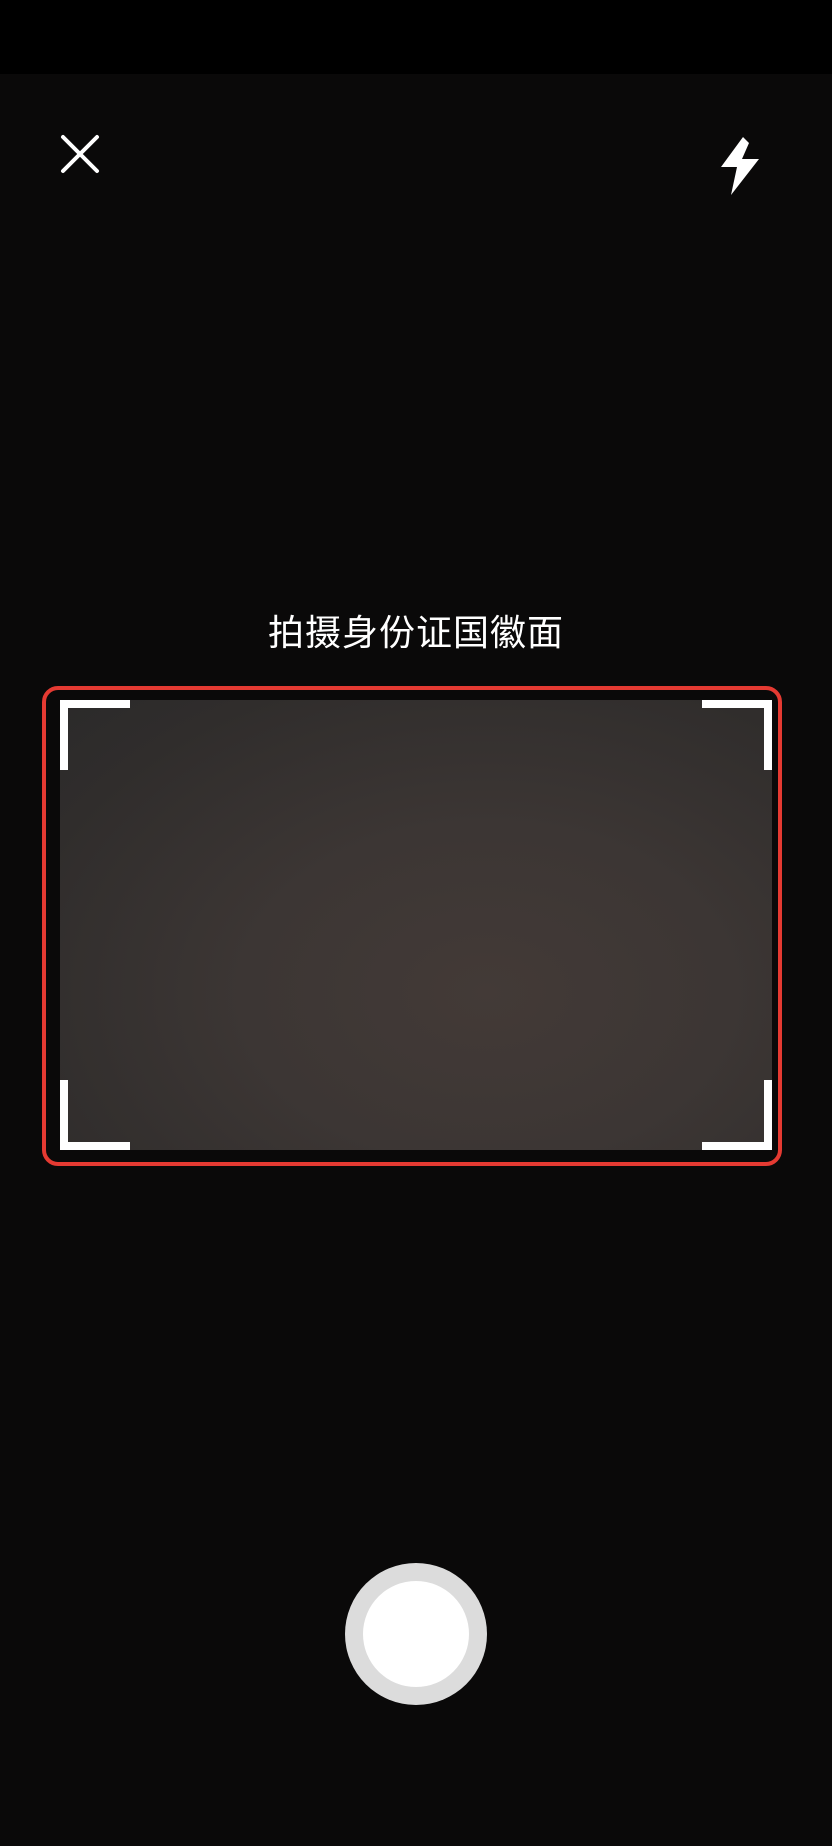  Describe the element at coordinates (737, 1115) in the screenshot. I see `frame-corner-bottom-right` at that location.